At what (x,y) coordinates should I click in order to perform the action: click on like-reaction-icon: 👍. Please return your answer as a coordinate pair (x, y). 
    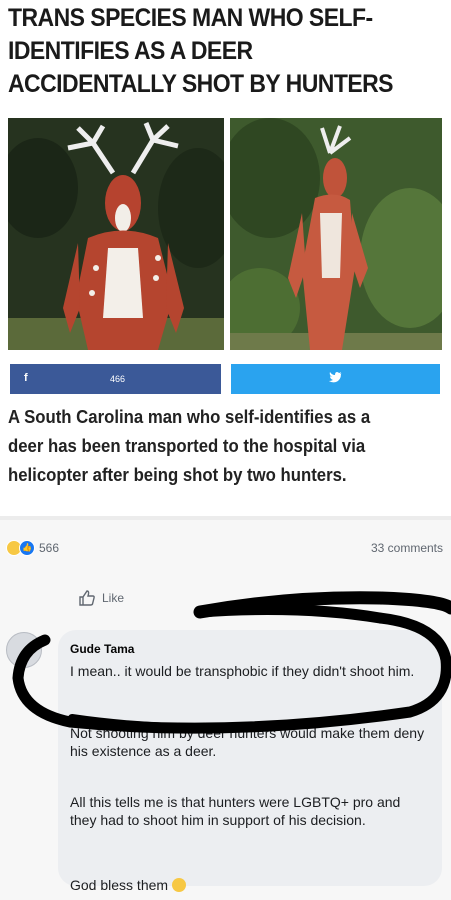
    Looking at the image, I should click on (27, 548).